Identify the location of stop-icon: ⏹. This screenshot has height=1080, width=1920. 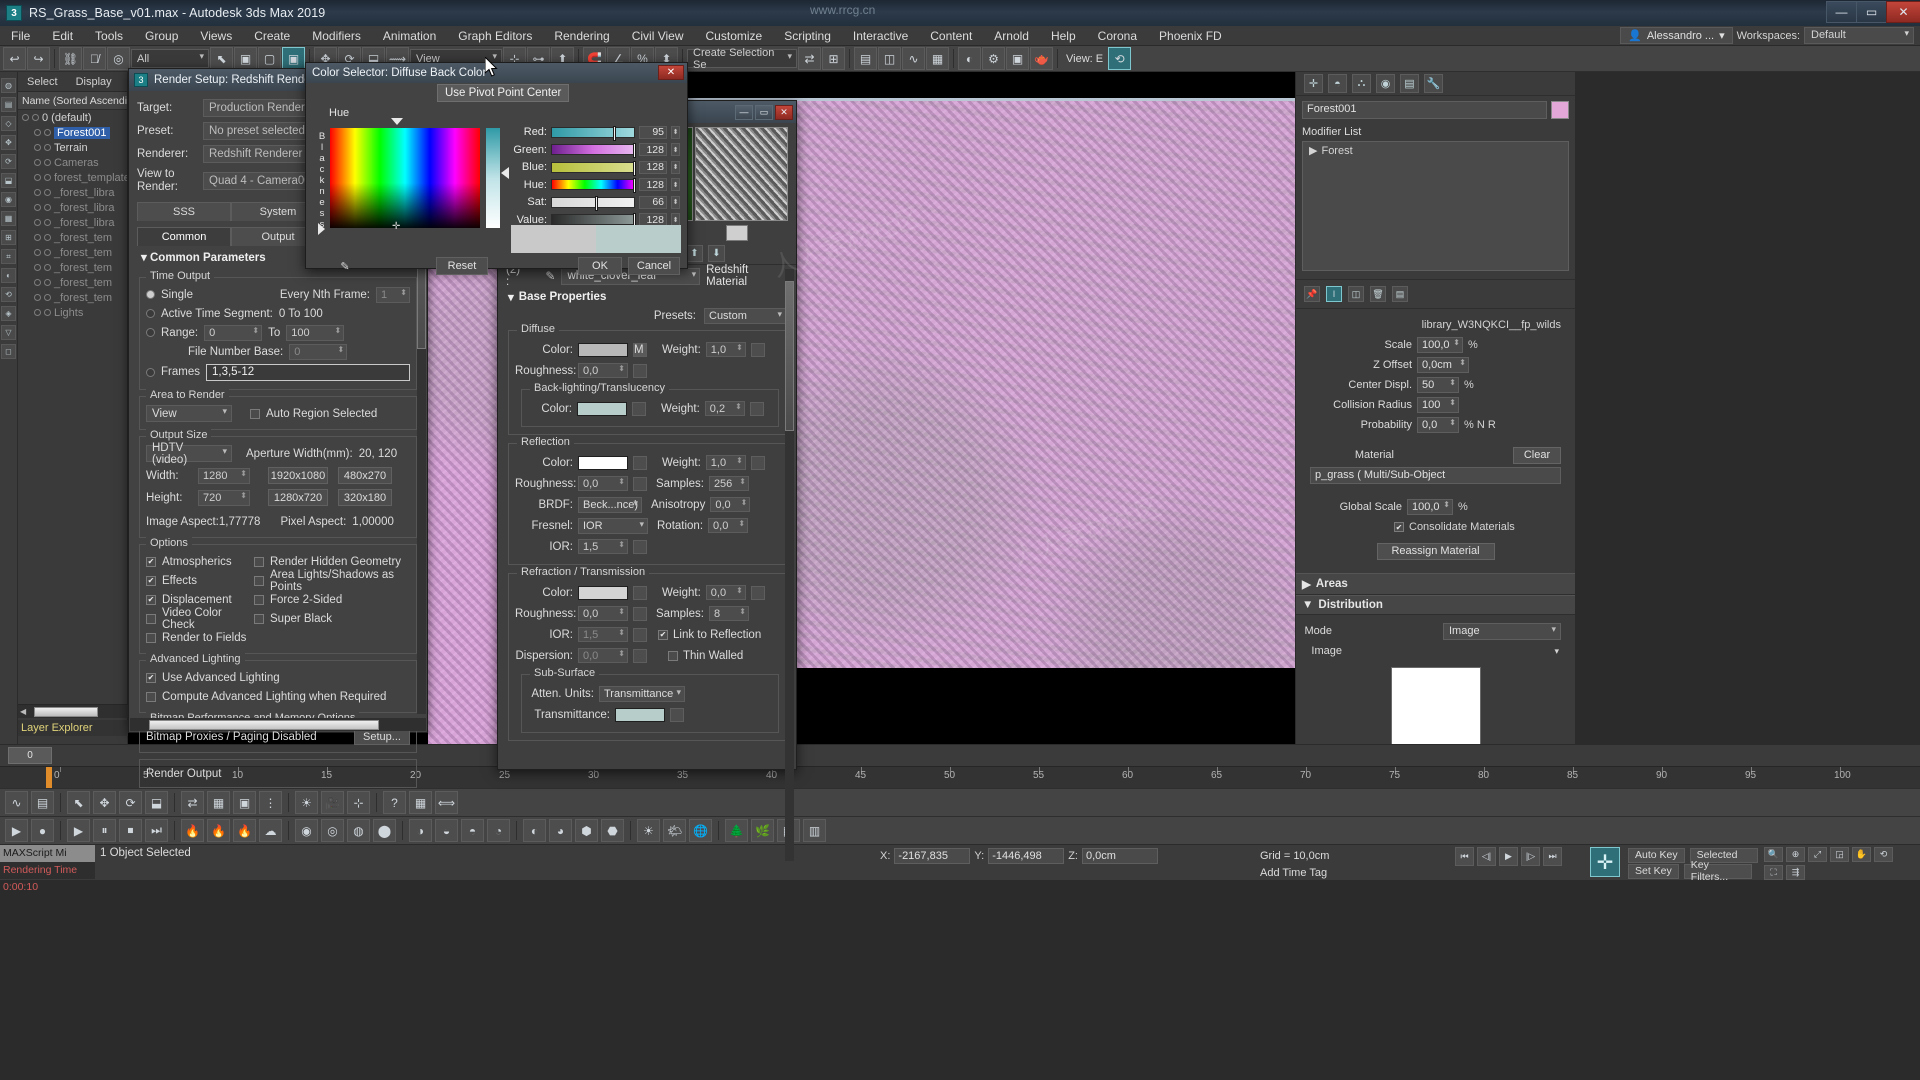
(130, 830).